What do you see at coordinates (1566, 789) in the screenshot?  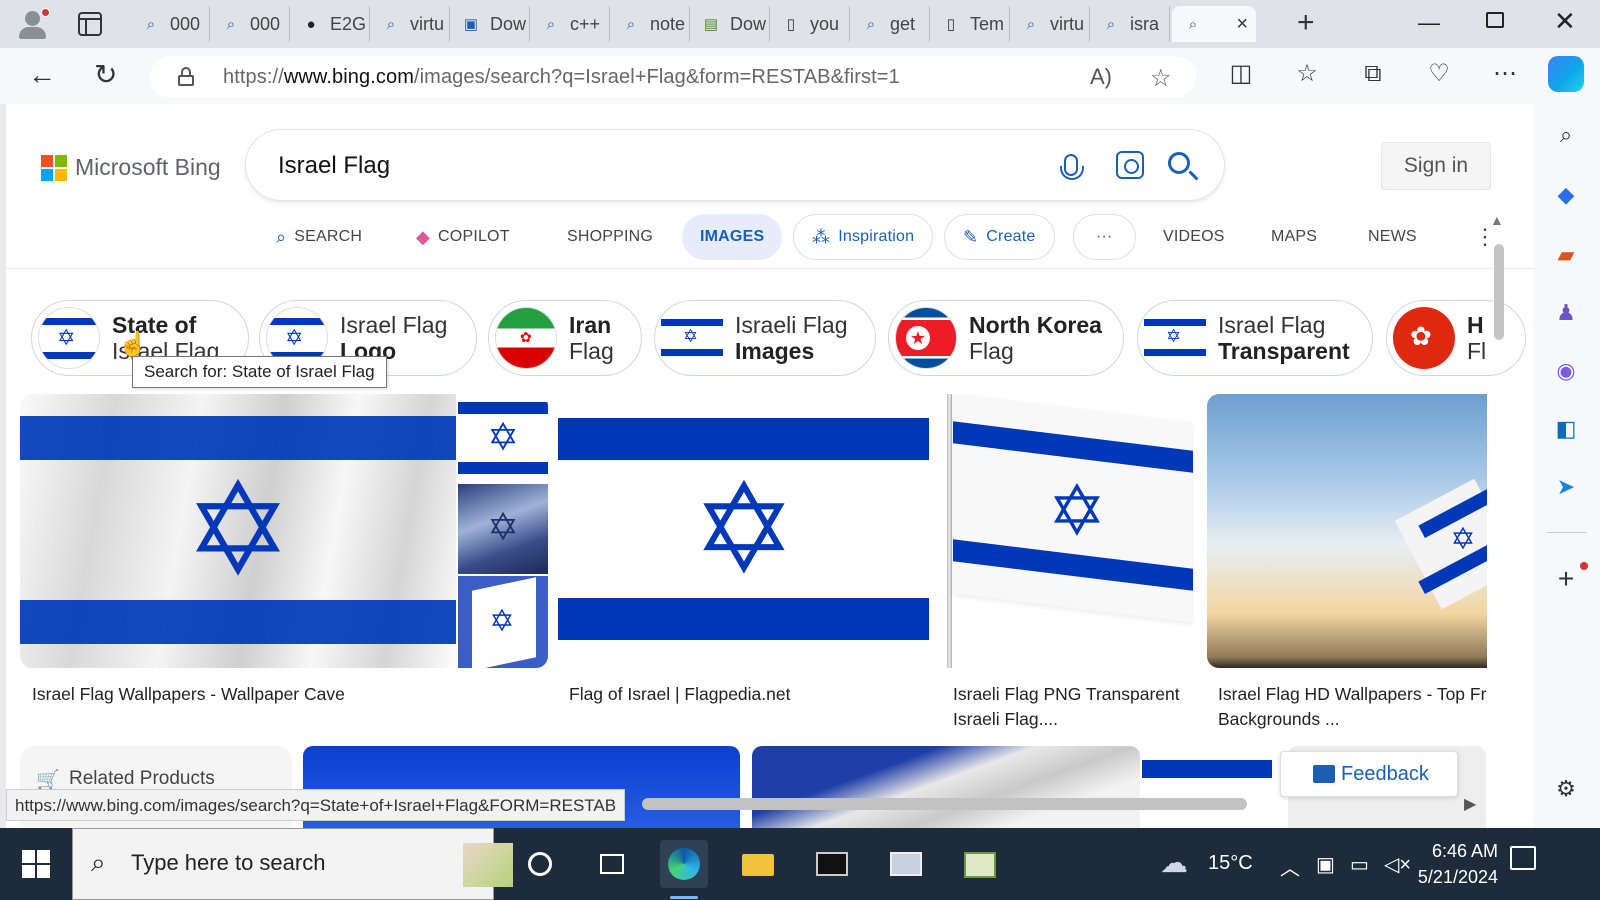 I see `settings-gear-icon: ⚙` at bounding box center [1566, 789].